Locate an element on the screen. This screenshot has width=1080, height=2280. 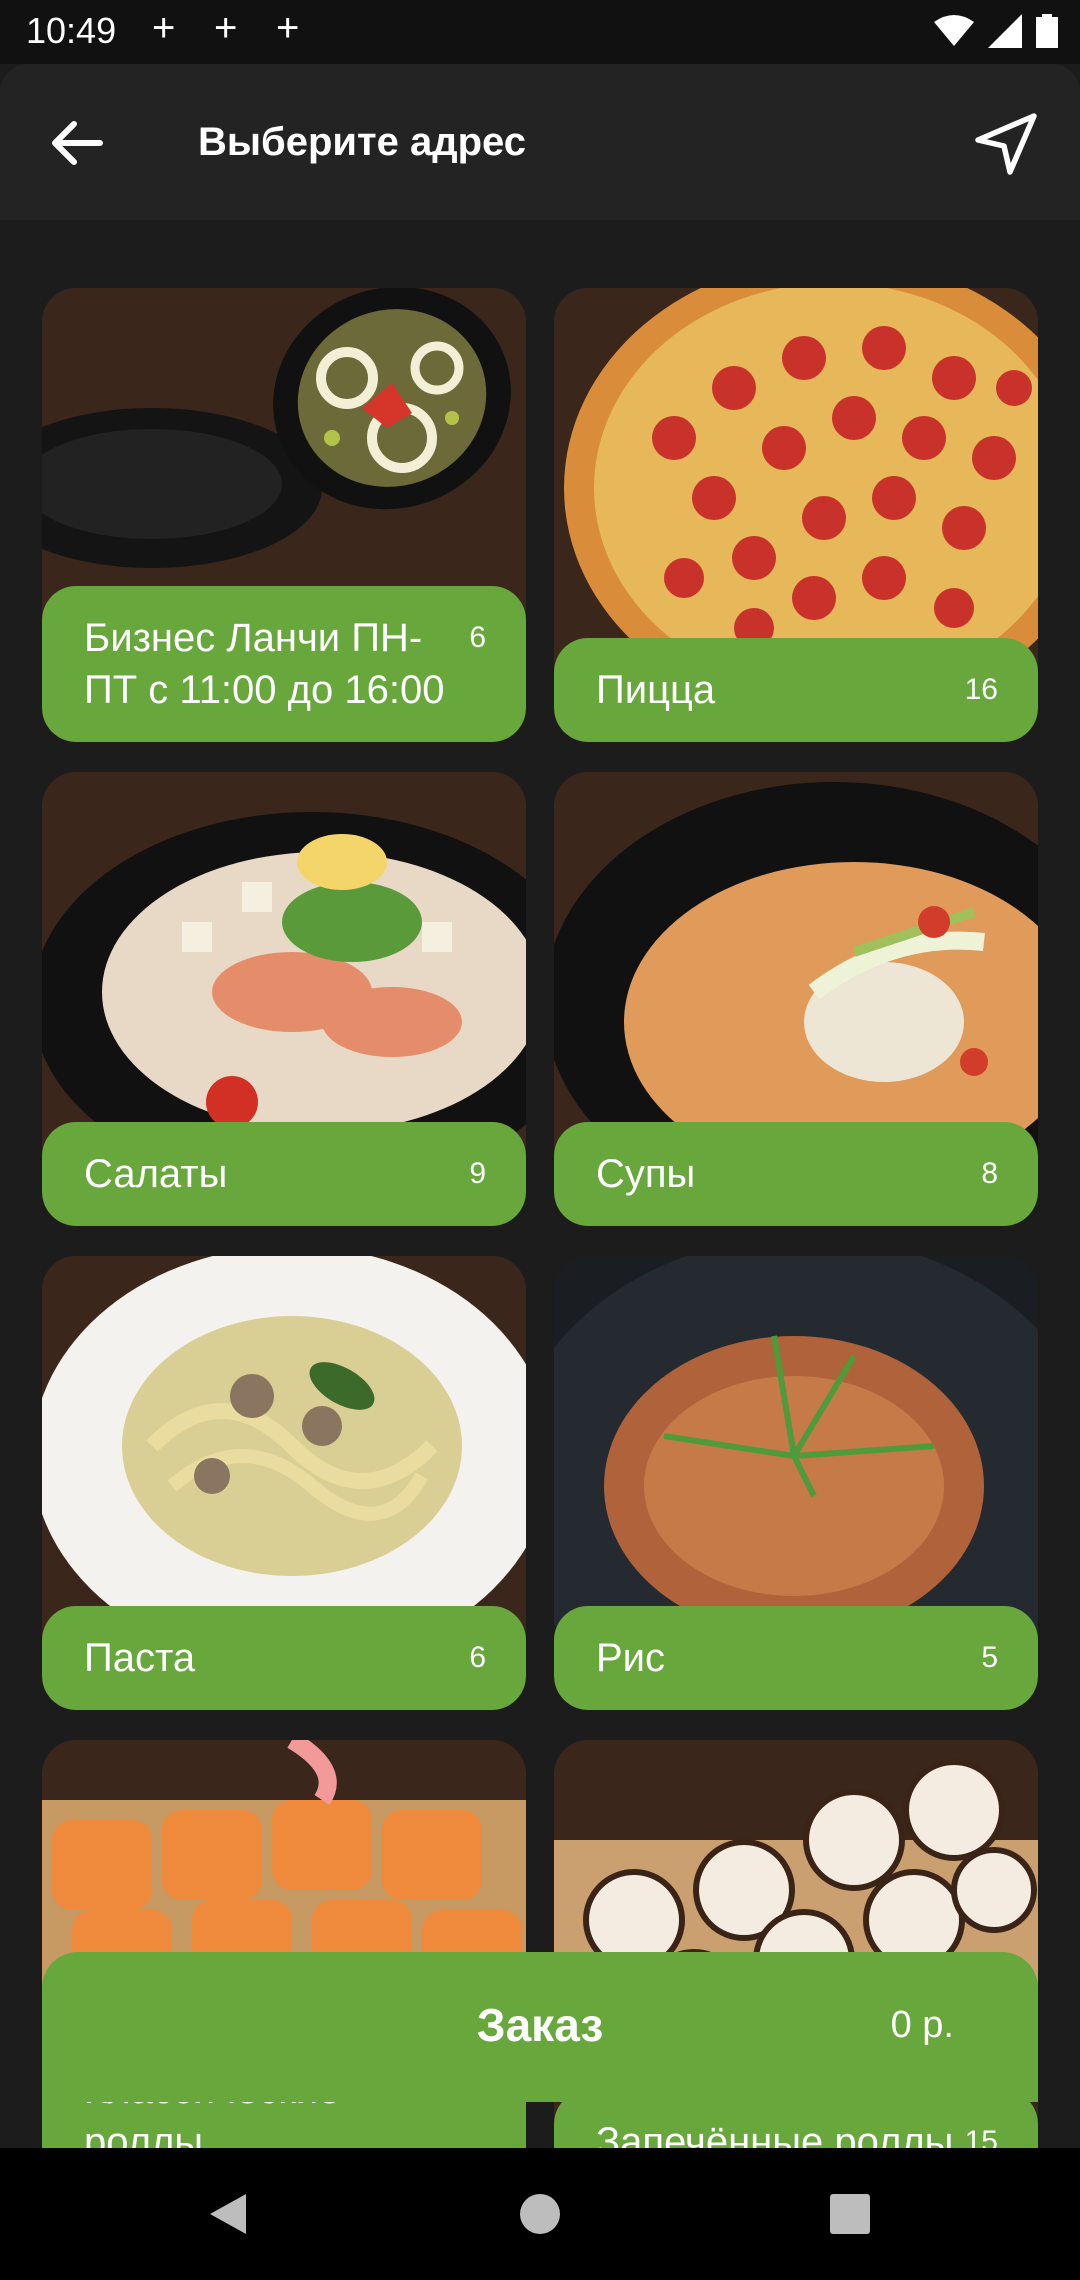
locate-button is located at coordinates (1006, 144).